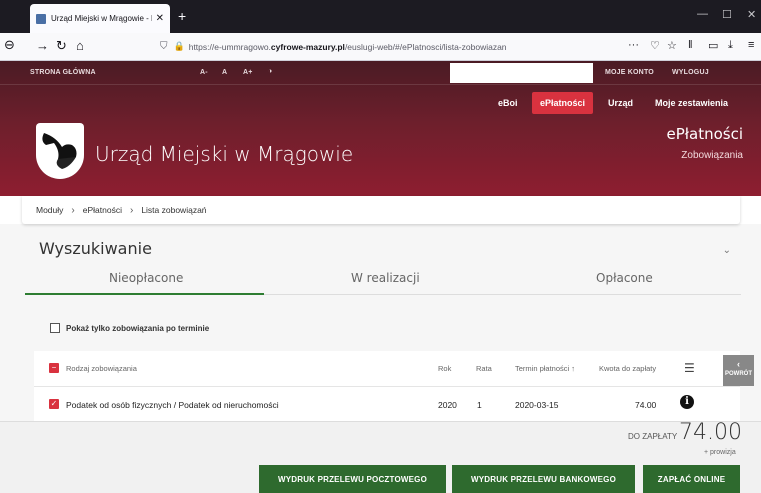  I want to click on my-account-link: MOJE KONTO, so click(629, 72).